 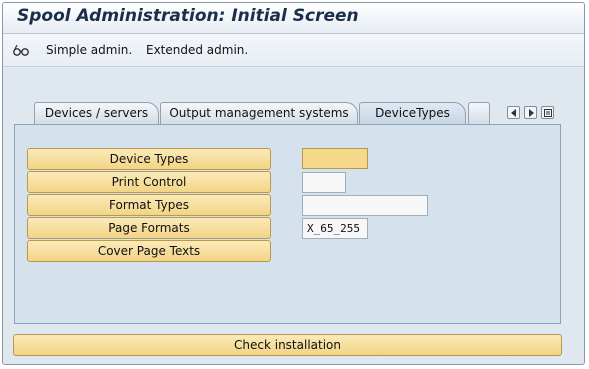 I want to click on device-type-field, so click(x=335, y=158).